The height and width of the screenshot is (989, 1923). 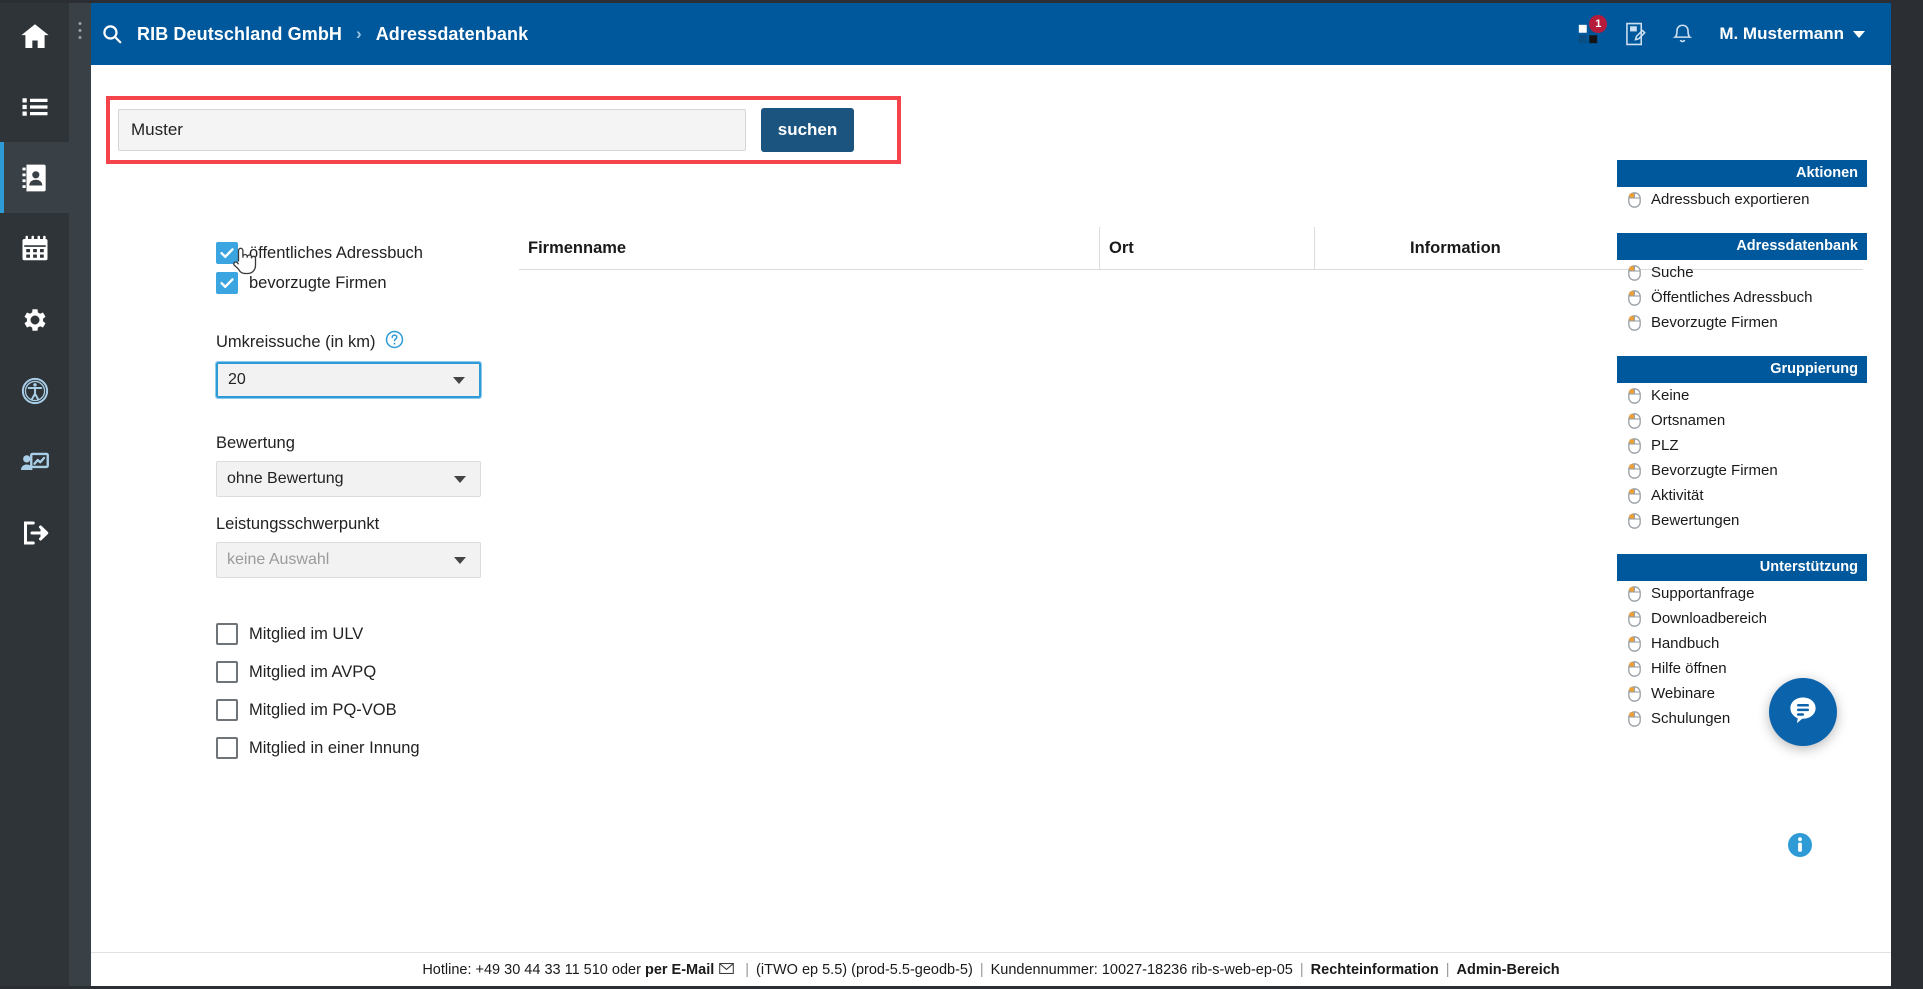 What do you see at coordinates (1742, 297) in the screenshot?
I see `sidebar-item-oeffentliches-adressbuch: Öffentliches Adressbuch` at bounding box center [1742, 297].